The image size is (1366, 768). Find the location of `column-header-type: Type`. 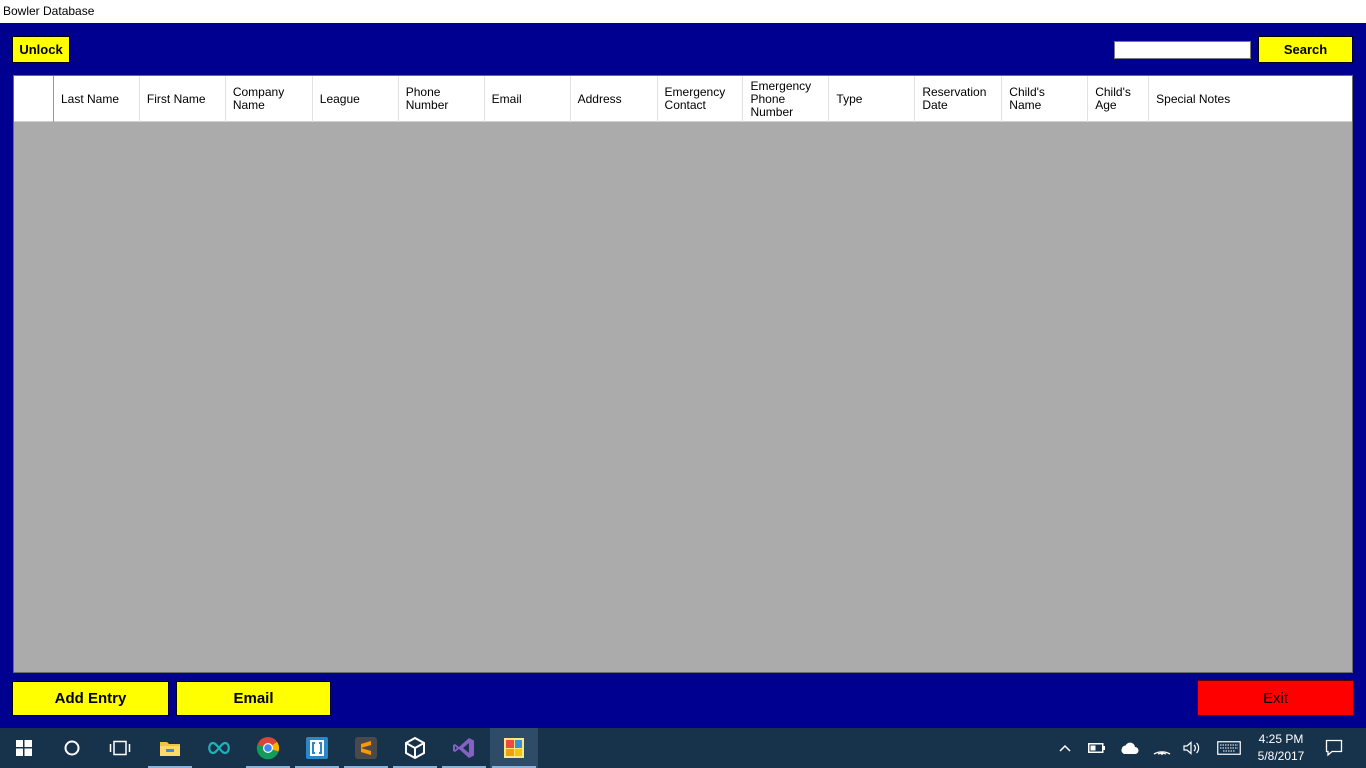

column-header-type: Type is located at coordinates (872, 99).